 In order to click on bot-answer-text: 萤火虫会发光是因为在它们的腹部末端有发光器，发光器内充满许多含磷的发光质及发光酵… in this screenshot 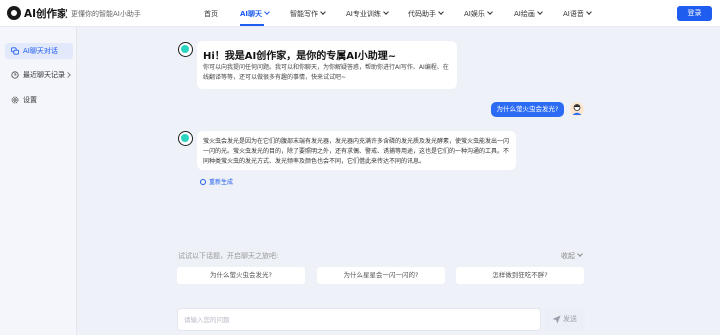, I will do `click(356, 151)`.